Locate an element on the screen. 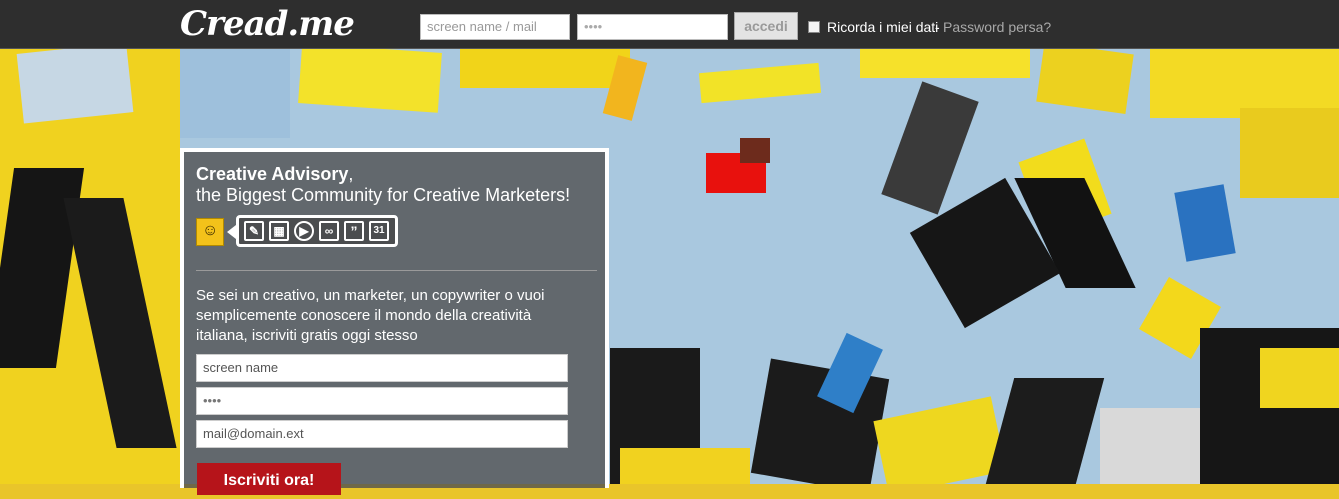  tagline-brand: Creative Advisory is located at coordinates (272, 174).